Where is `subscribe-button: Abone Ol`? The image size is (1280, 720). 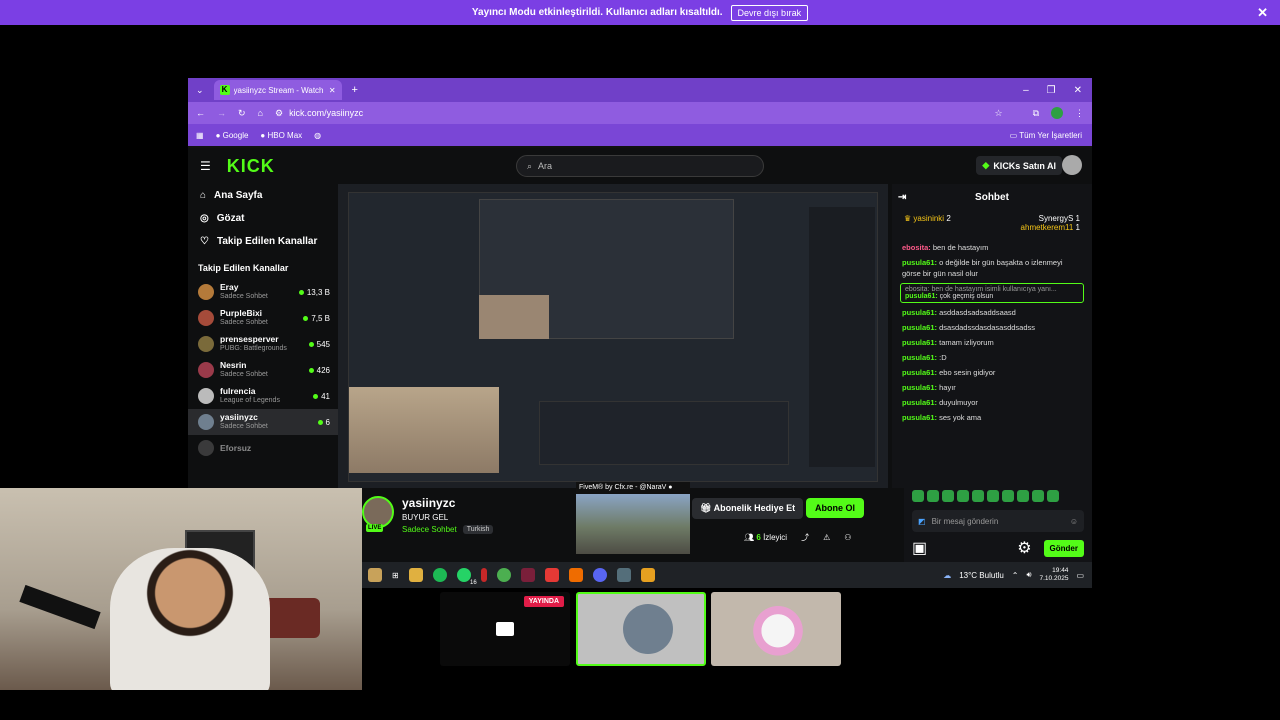
subscribe-button: Abone Ol is located at coordinates (835, 508).